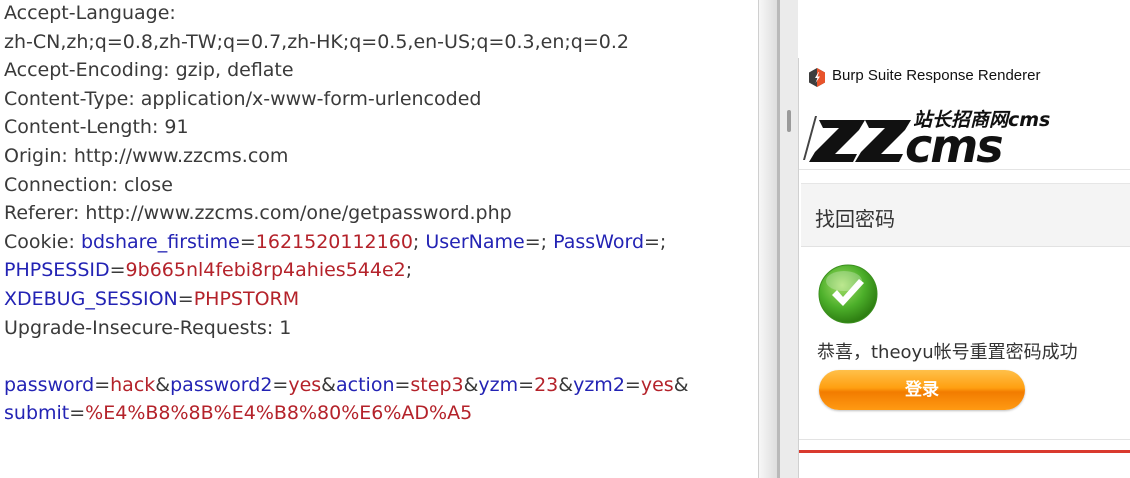 The width and height of the screenshot is (1130, 478). Describe the element at coordinates (88, 184) in the screenshot. I see `request-text-segment: Connection: close` at that location.